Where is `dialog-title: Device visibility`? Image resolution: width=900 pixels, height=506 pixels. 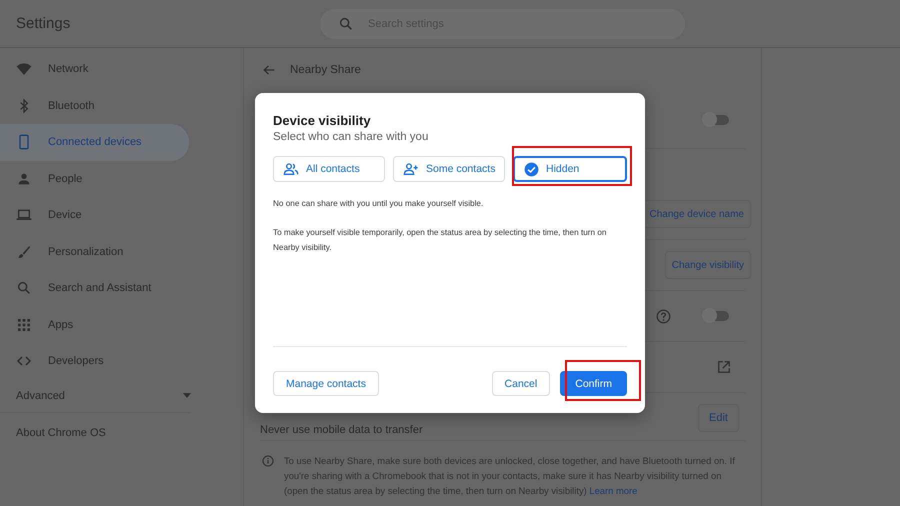
dialog-title: Device visibility is located at coordinates (322, 120).